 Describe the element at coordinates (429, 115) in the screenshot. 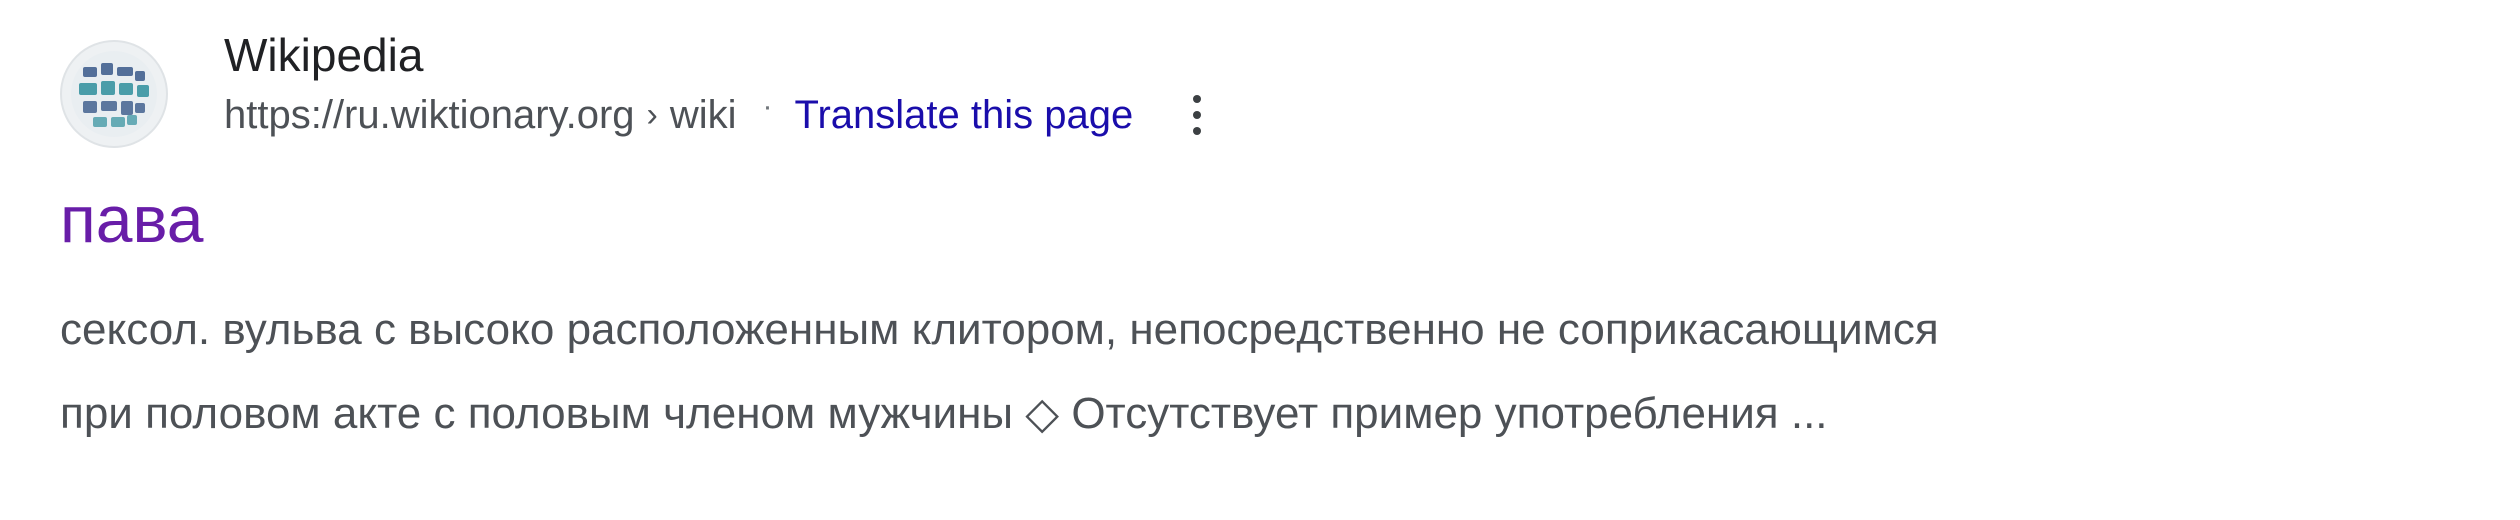

I see `url-domain: https://ru.wiktionary.org` at that location.